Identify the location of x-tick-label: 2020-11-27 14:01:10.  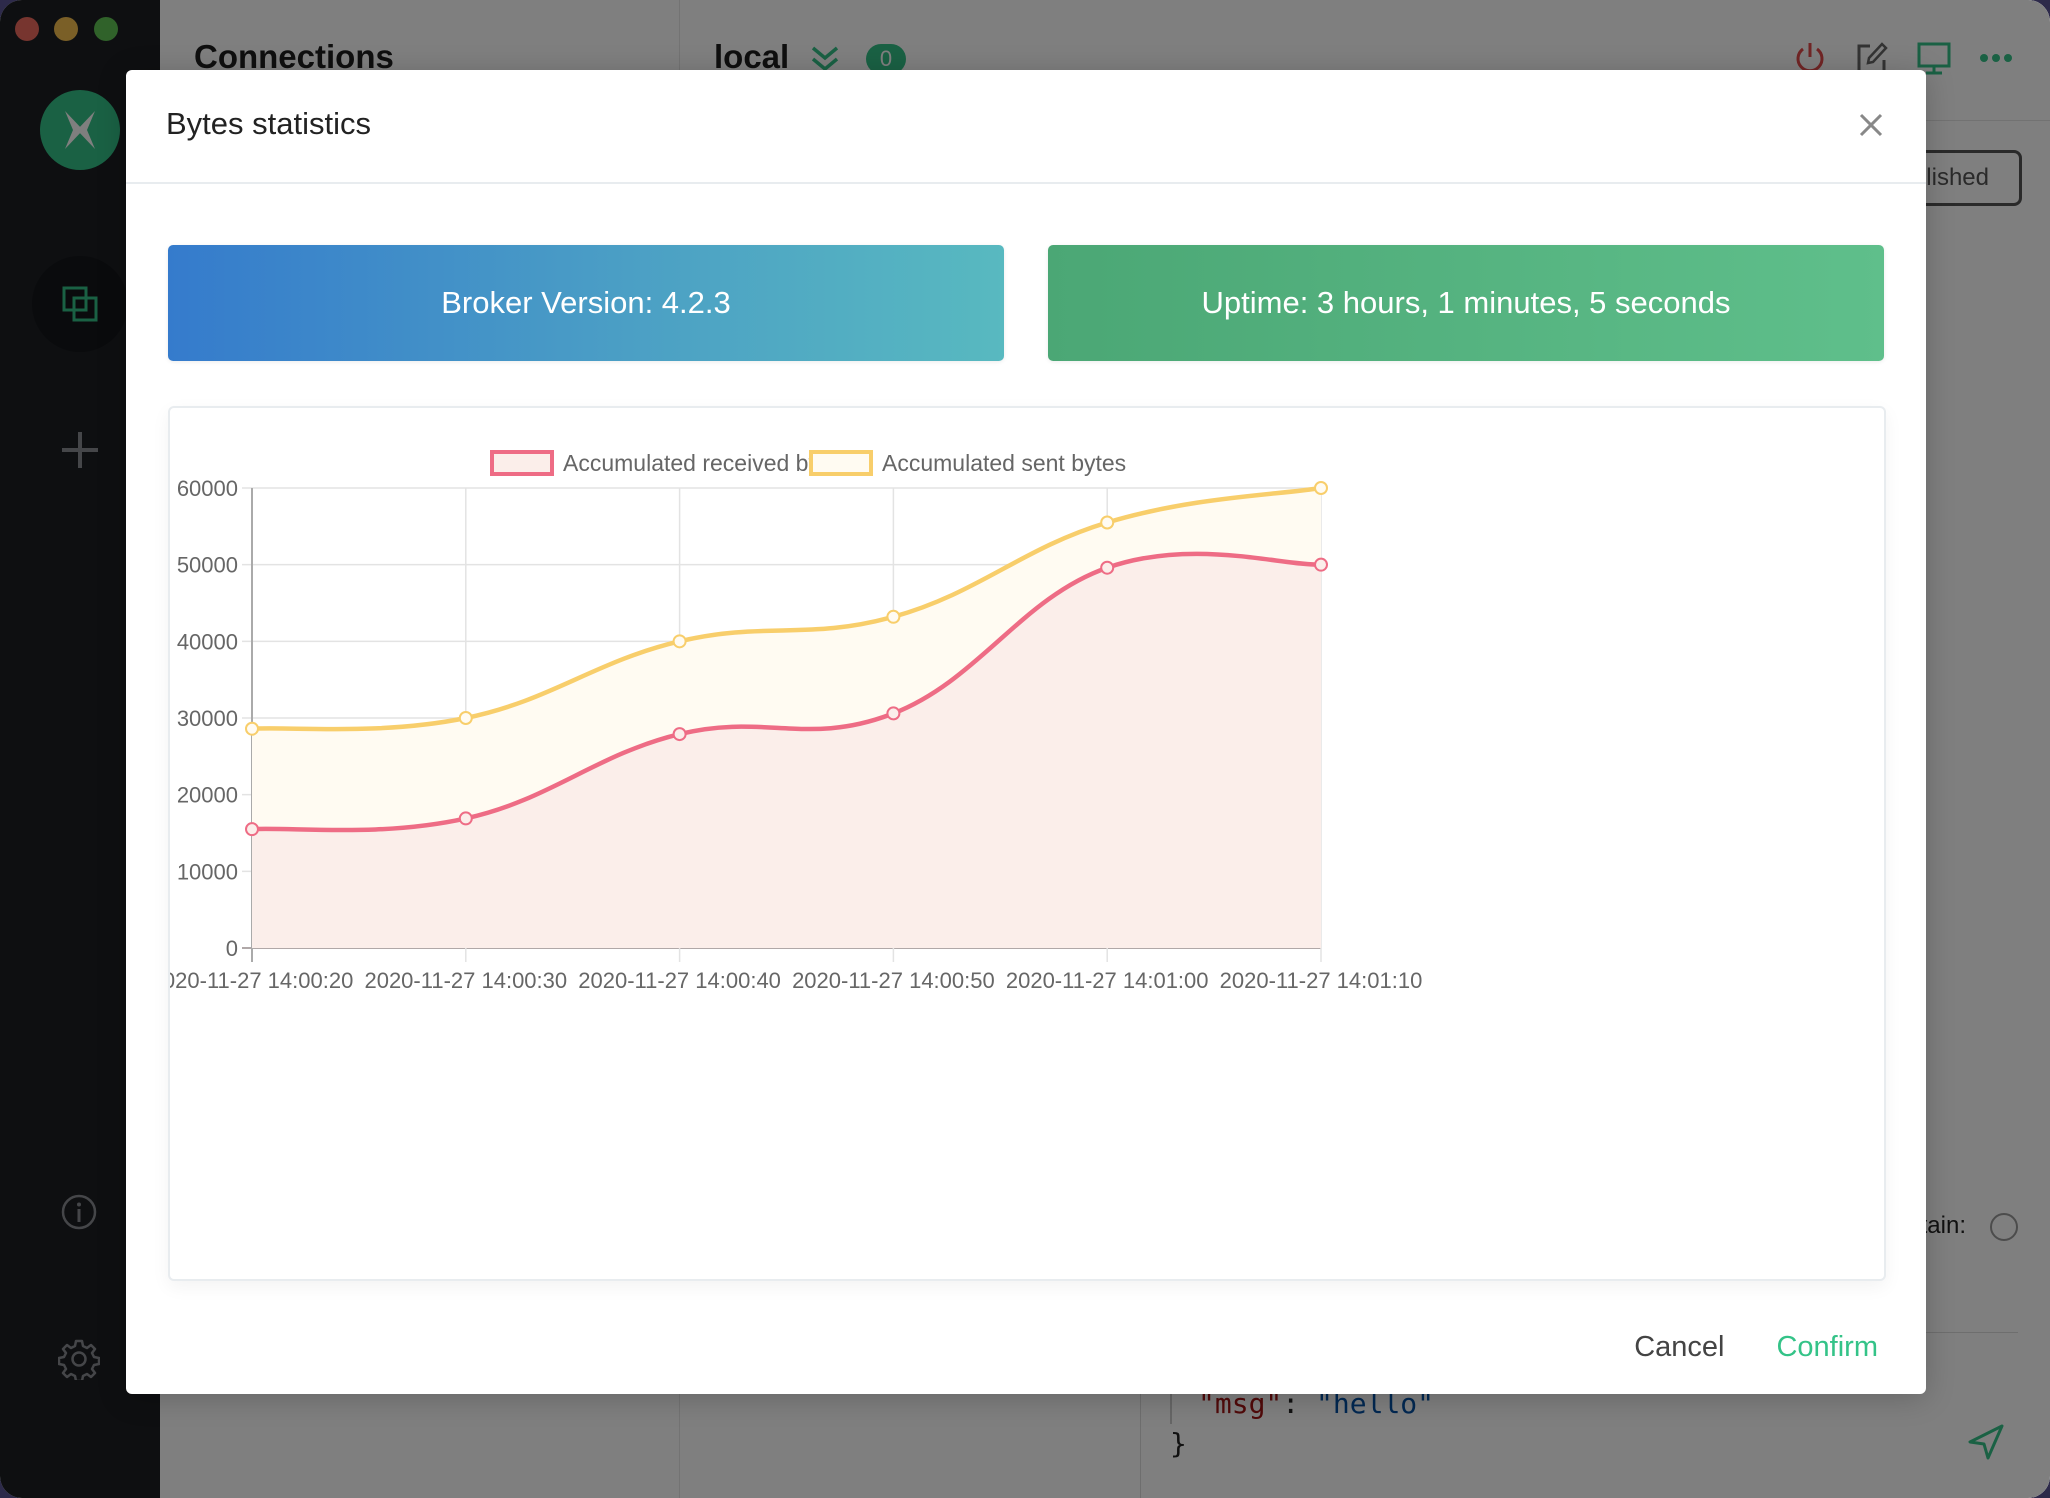
(1321, 980).